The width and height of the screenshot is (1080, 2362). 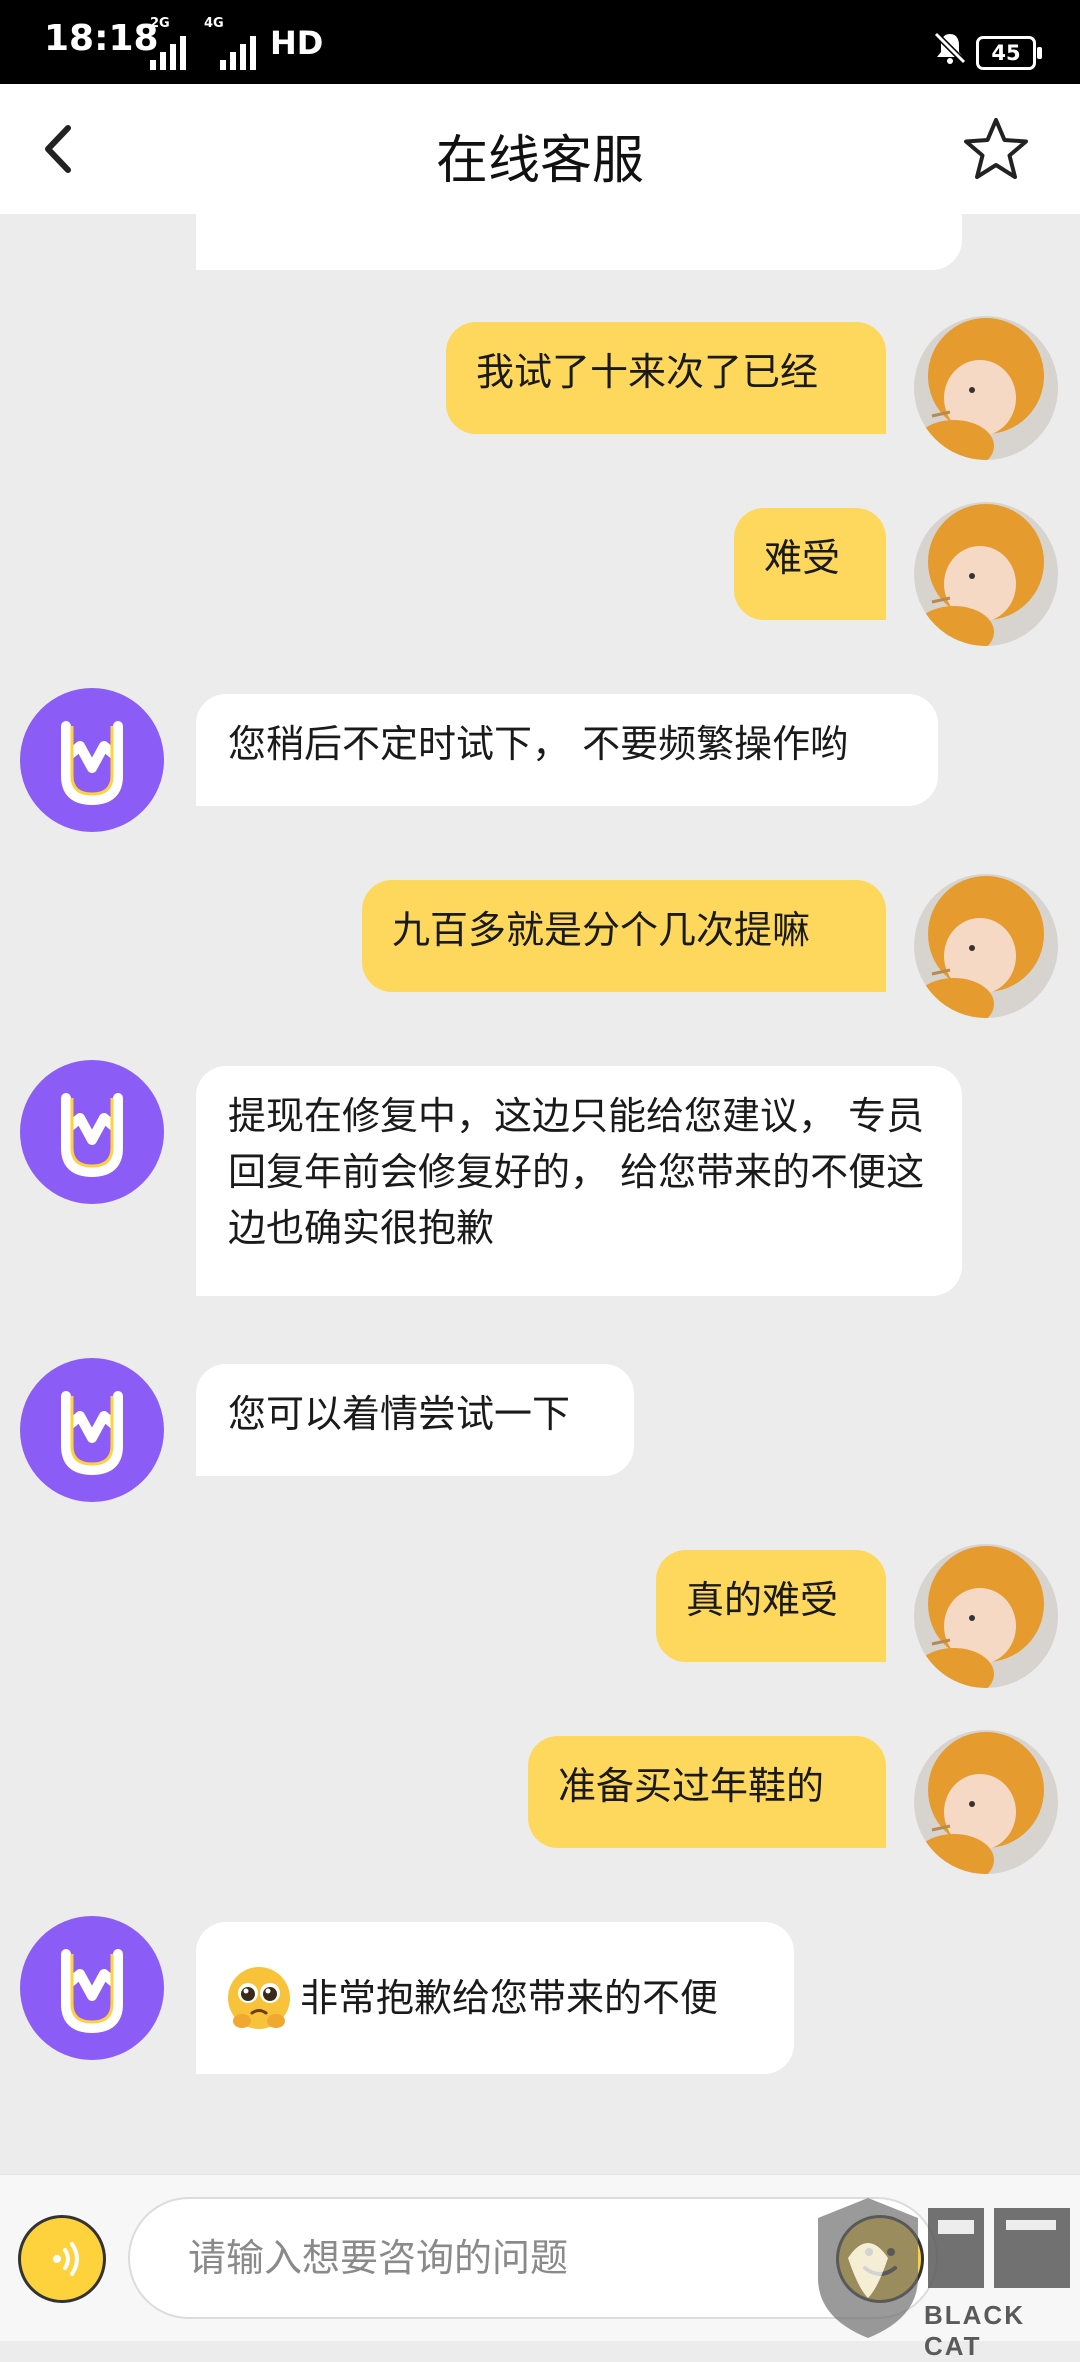 I want to click on status-bar: 18:18 2G 4G HD 45, so click(x=540, y=42).